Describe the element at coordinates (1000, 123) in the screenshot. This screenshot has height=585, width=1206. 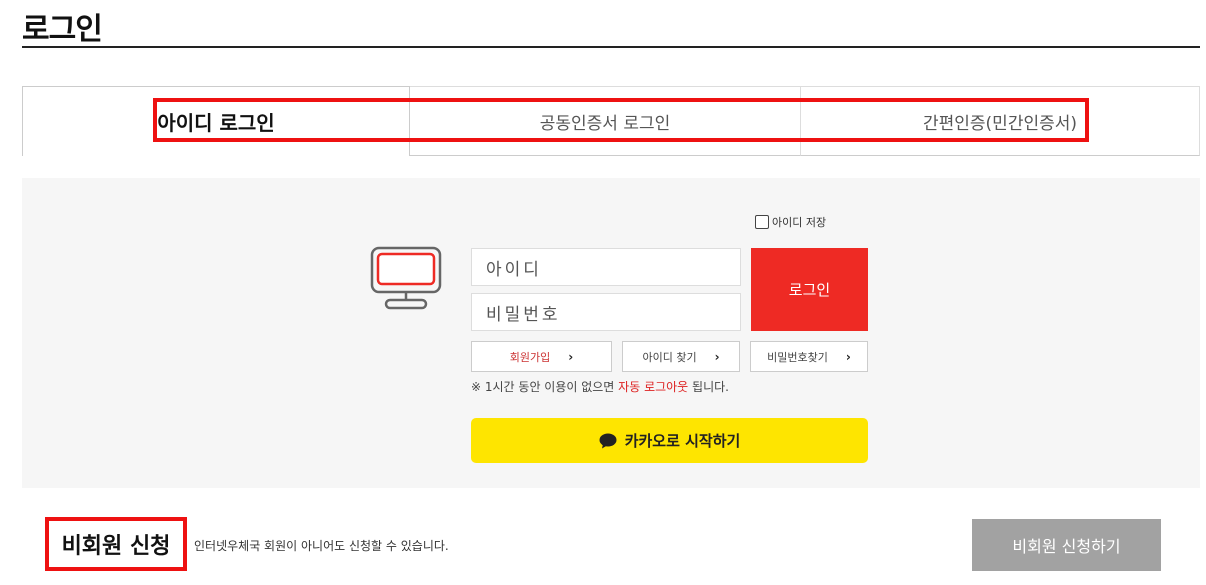
I see `tab-simple-auth-label: 간편인증(민간인증서)` at that location.